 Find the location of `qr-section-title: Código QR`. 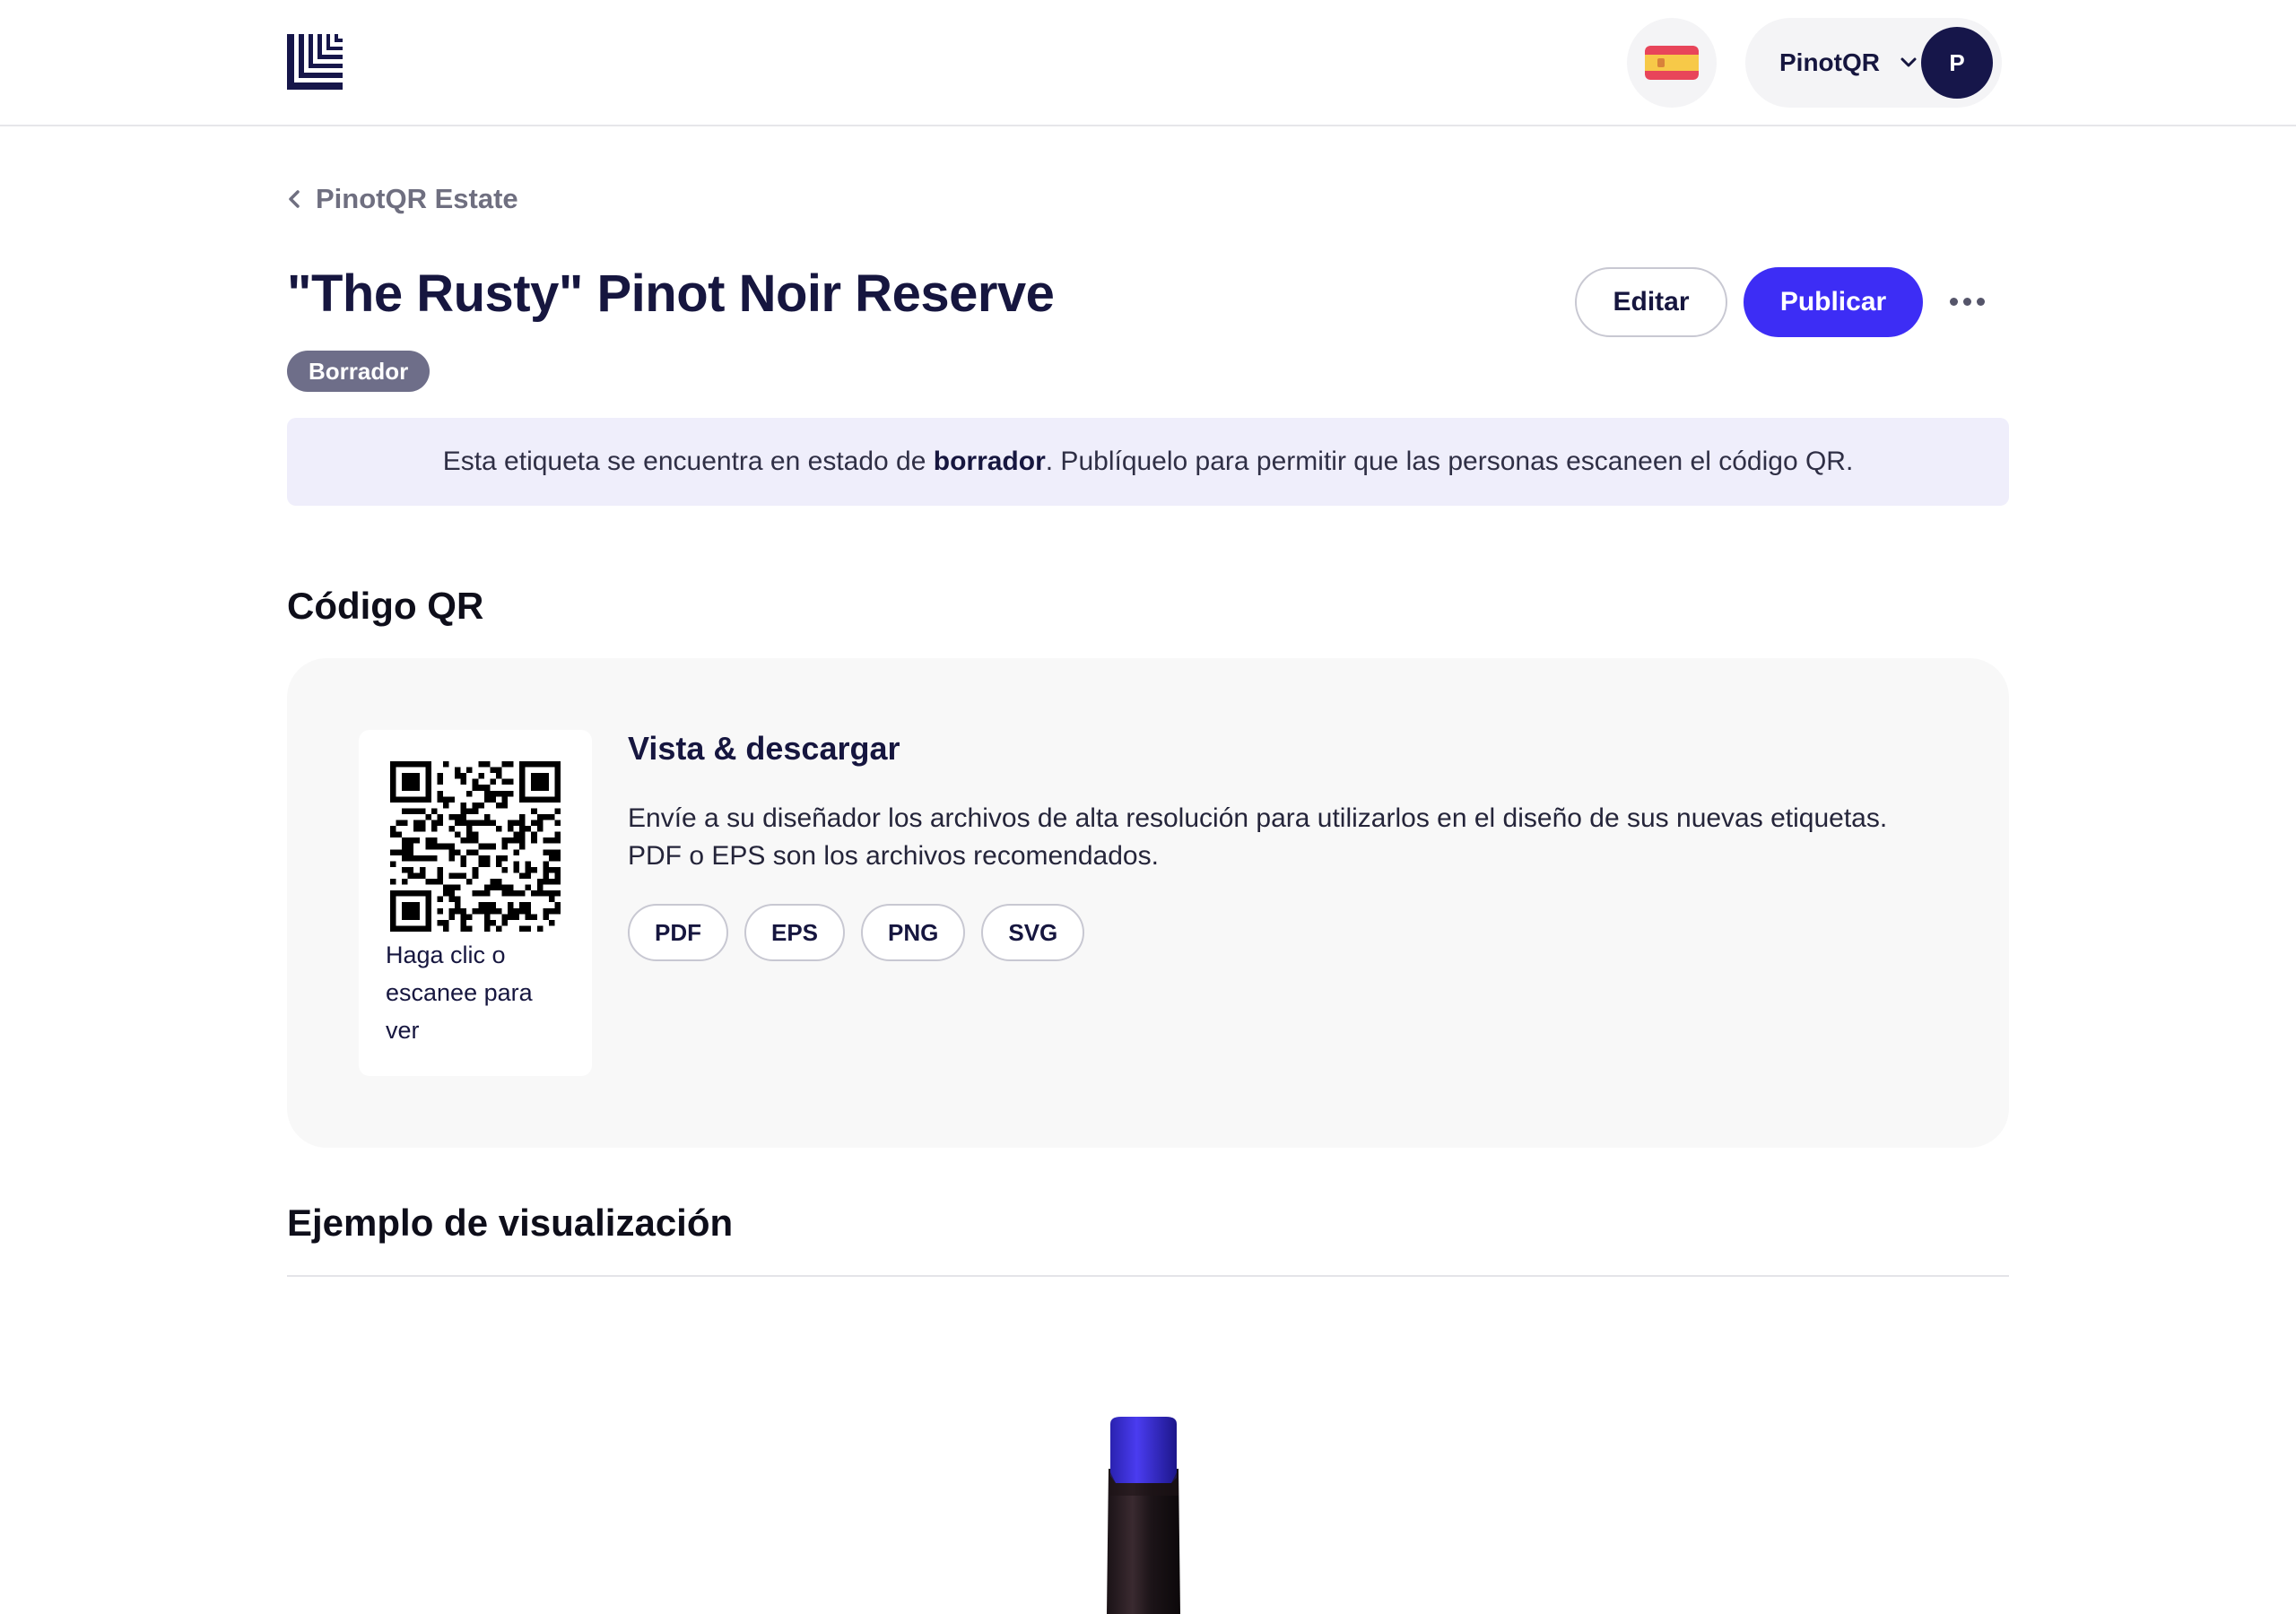

qr-section-title: Código QR is located at coordinates (385, 606).